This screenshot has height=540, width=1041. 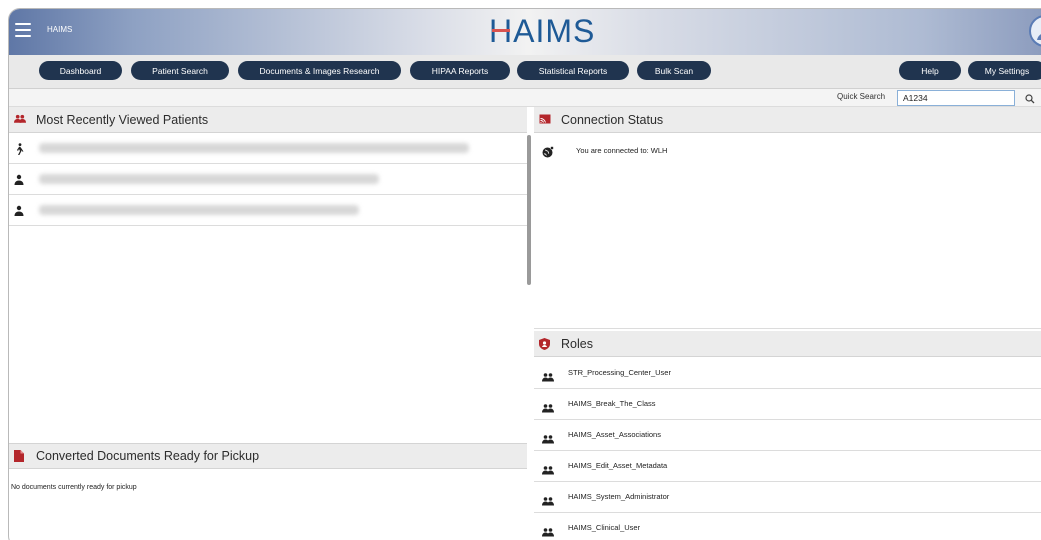 What do you see at coordinates (612, 119) in the screenshot?
I see `connection-status-title: Connection Status` at bounding box center [612, 119].